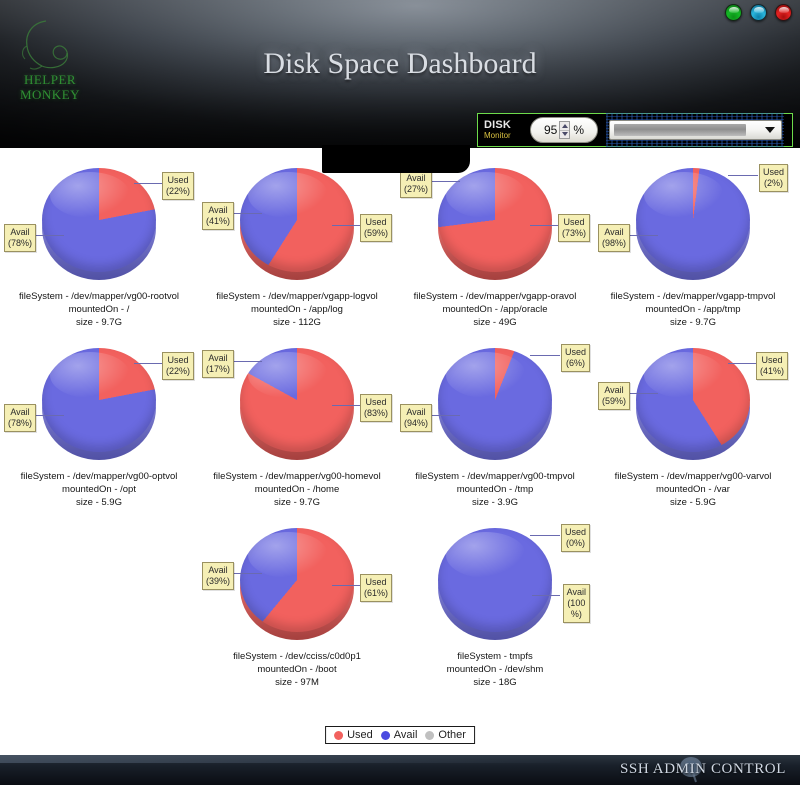  What do you see at coordinates (280, 759) in the screenshot?
I see `footer-highlight-strip` at bounding box center [280, 759].